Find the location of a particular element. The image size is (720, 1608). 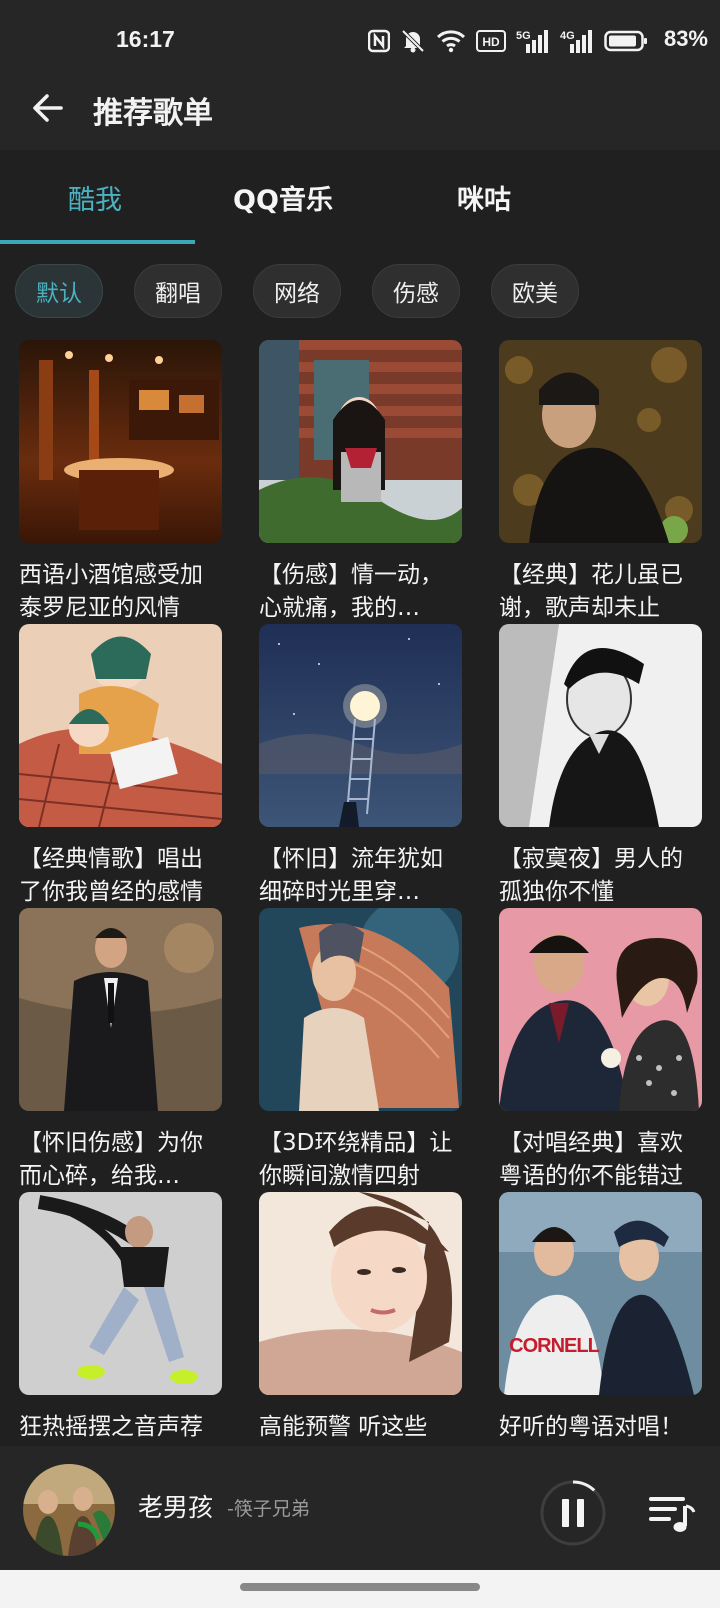

now-playing-album-art is located at coordinates (69, 1510).